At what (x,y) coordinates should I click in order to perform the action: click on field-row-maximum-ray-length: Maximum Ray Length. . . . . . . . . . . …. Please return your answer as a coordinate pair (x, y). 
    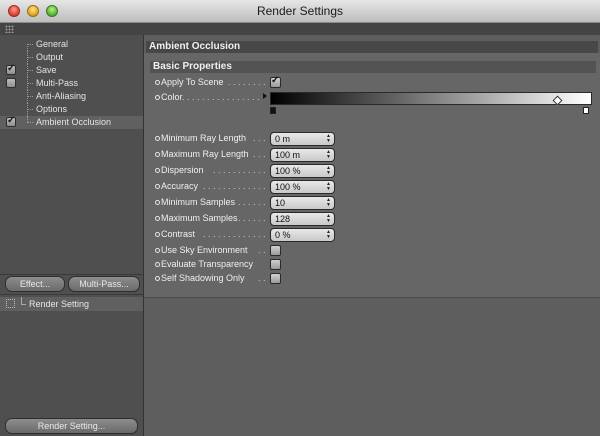
    Looking at the image, I should click on (372, 155).